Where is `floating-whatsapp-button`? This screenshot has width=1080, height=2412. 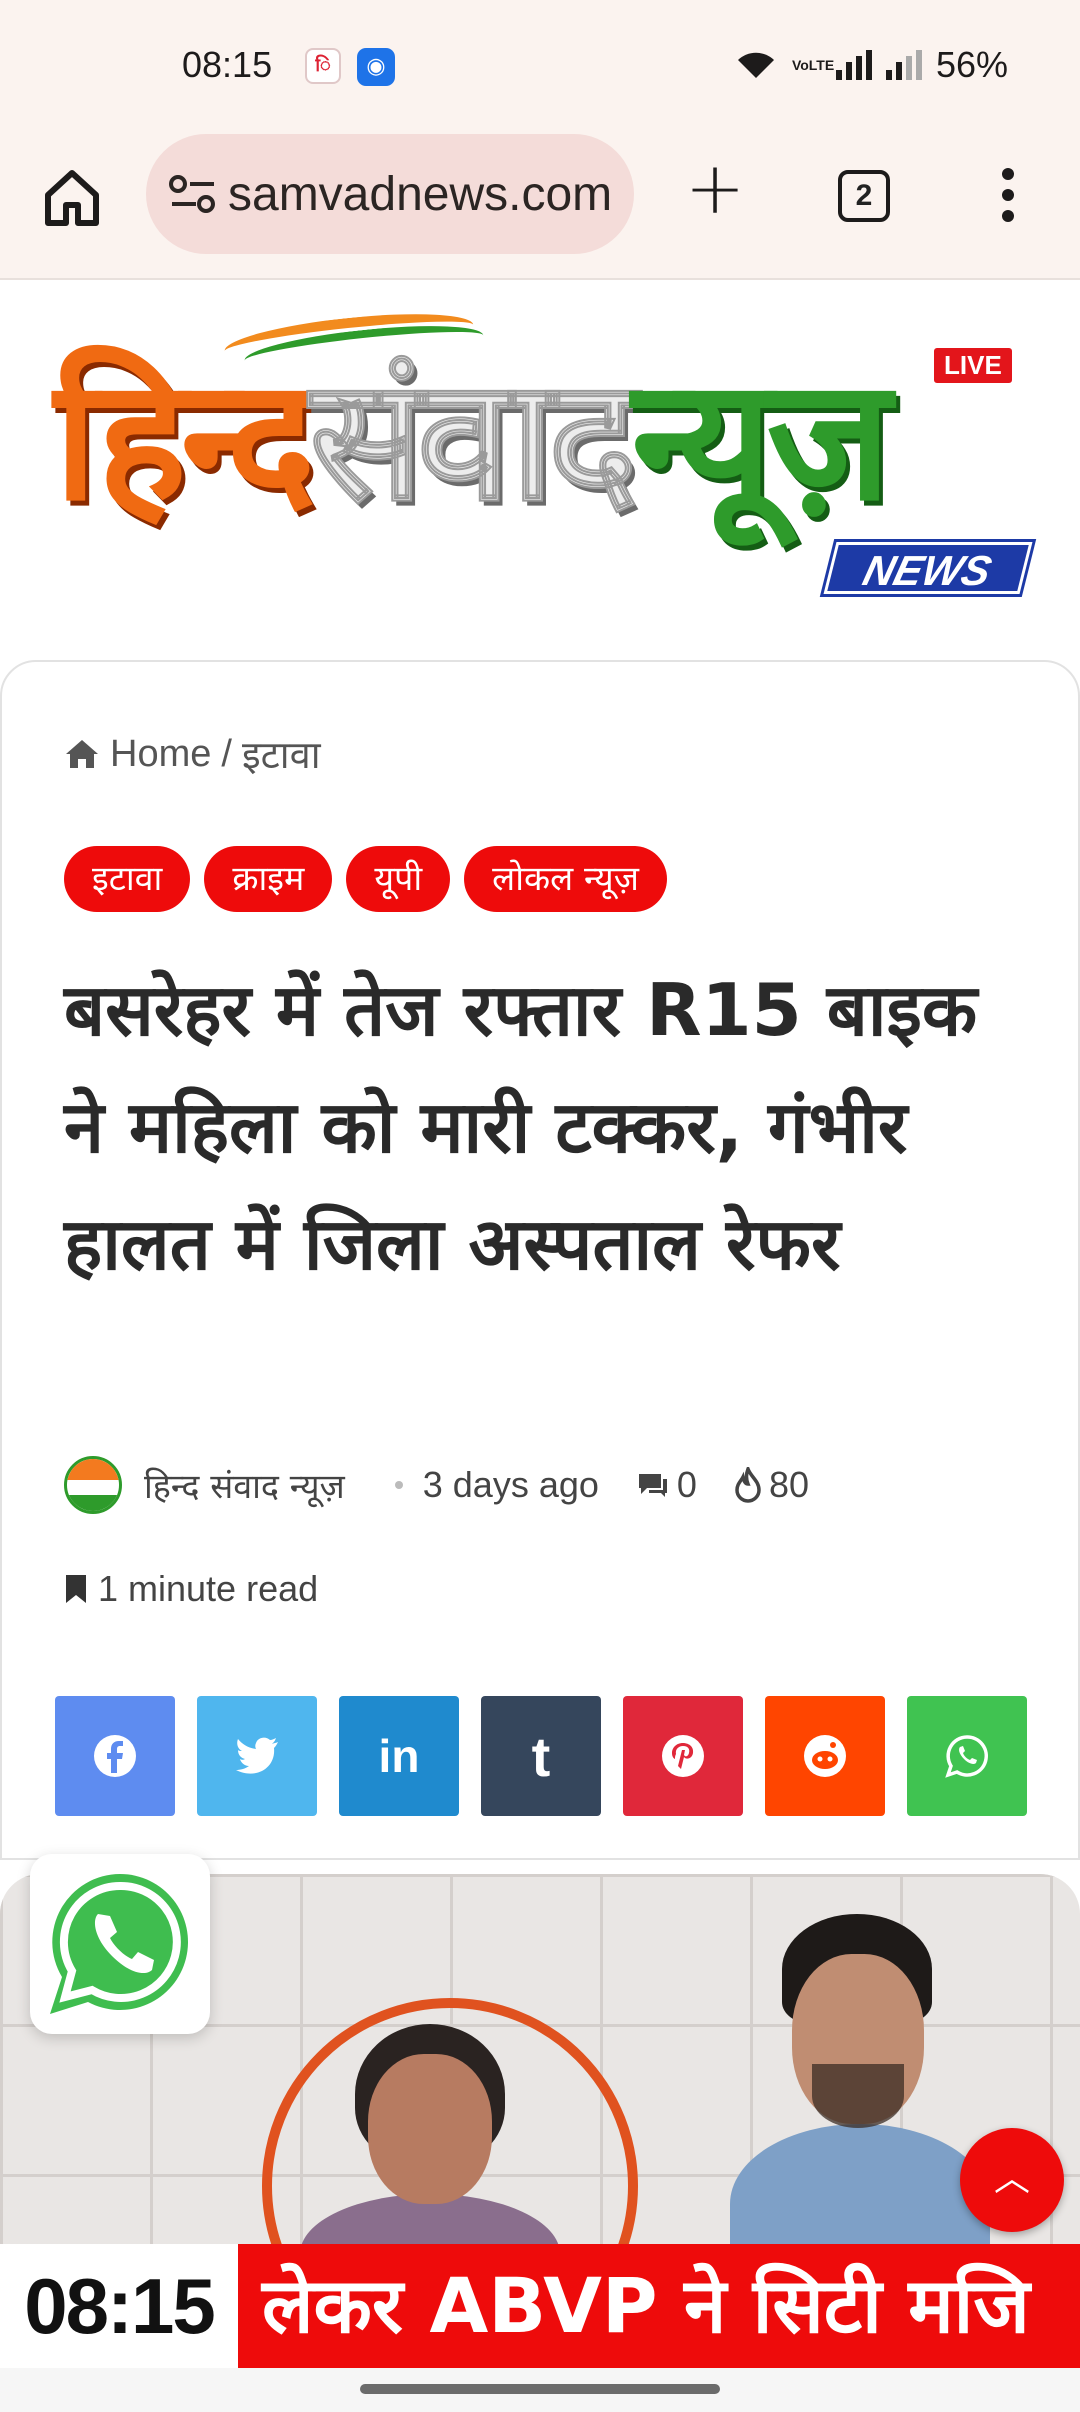 floating-whatsapp-button is located at coordinates (120, 1944).